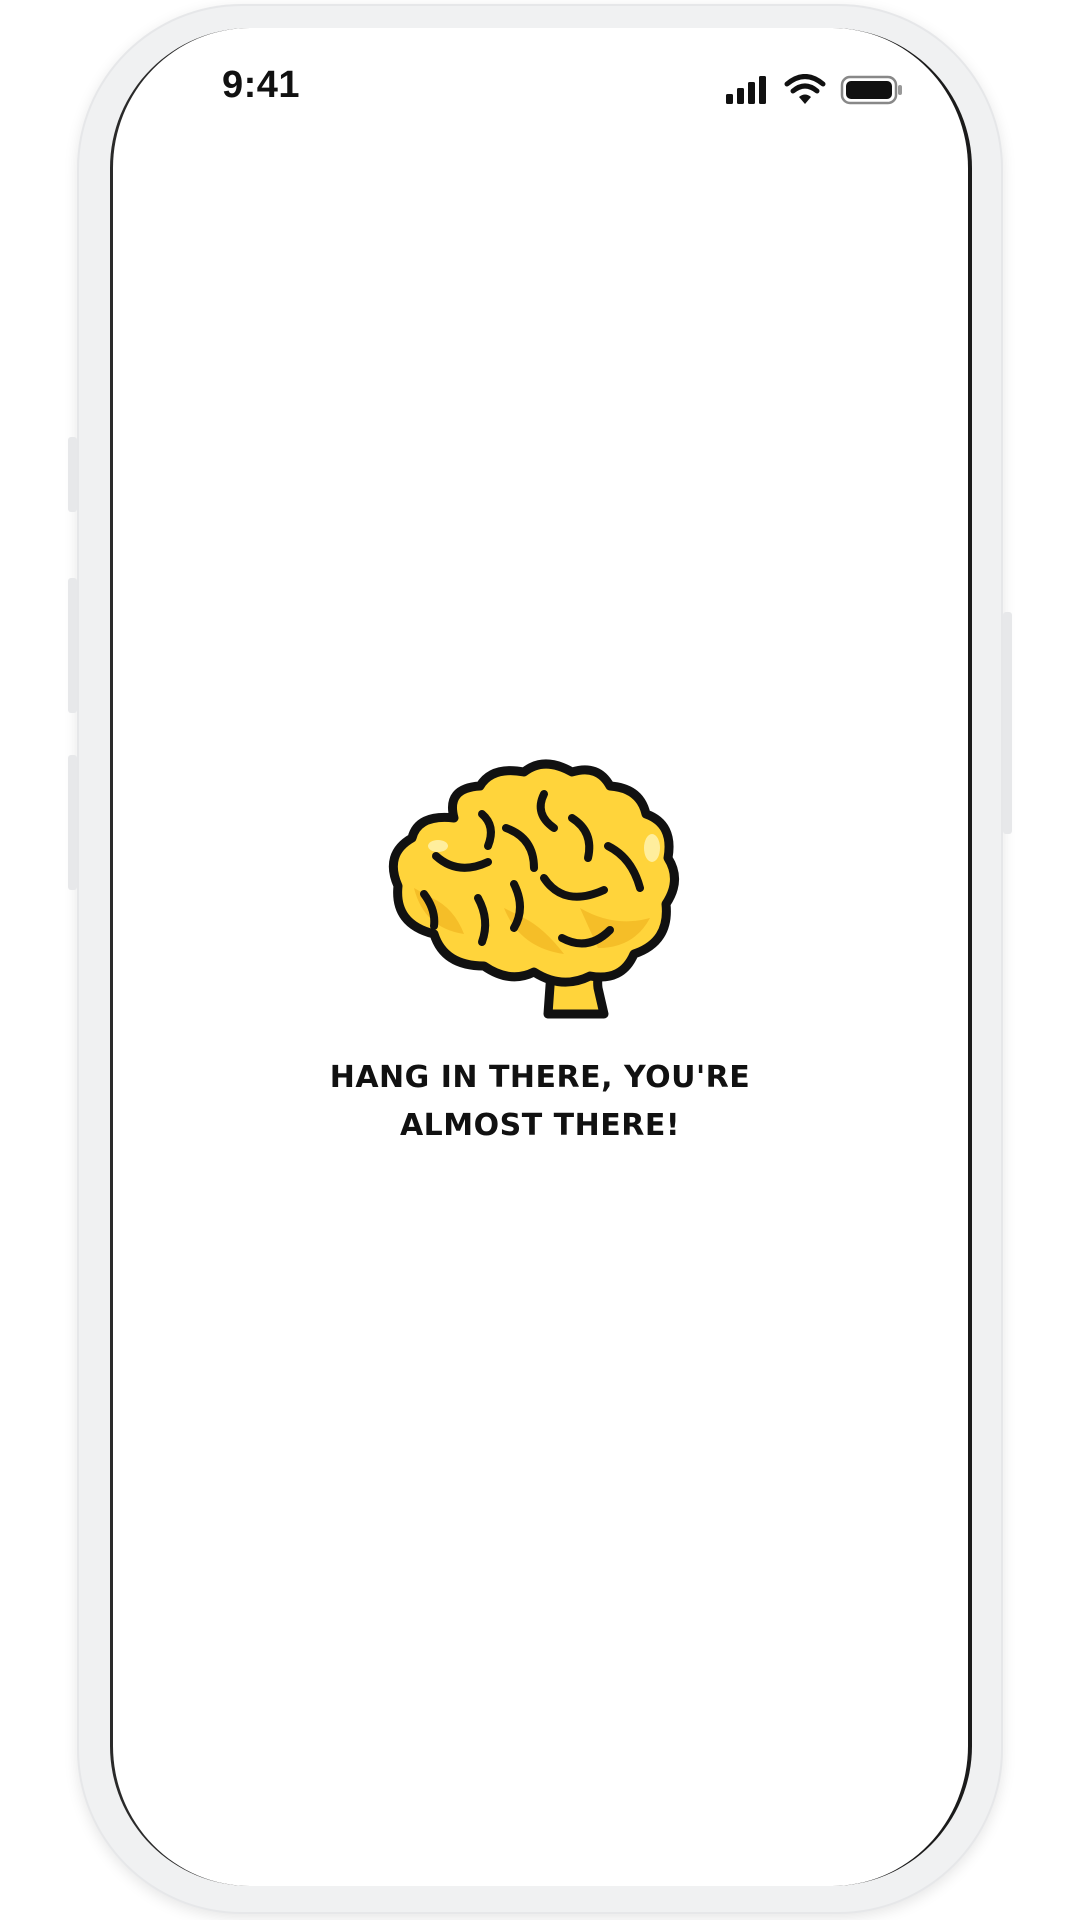 The height and width of the screenshot is (1920, 1080). What do you see at coordinates (261, 85) in the screenshot?
I see `status-time: 9:41` at bounding box center [261, 85].